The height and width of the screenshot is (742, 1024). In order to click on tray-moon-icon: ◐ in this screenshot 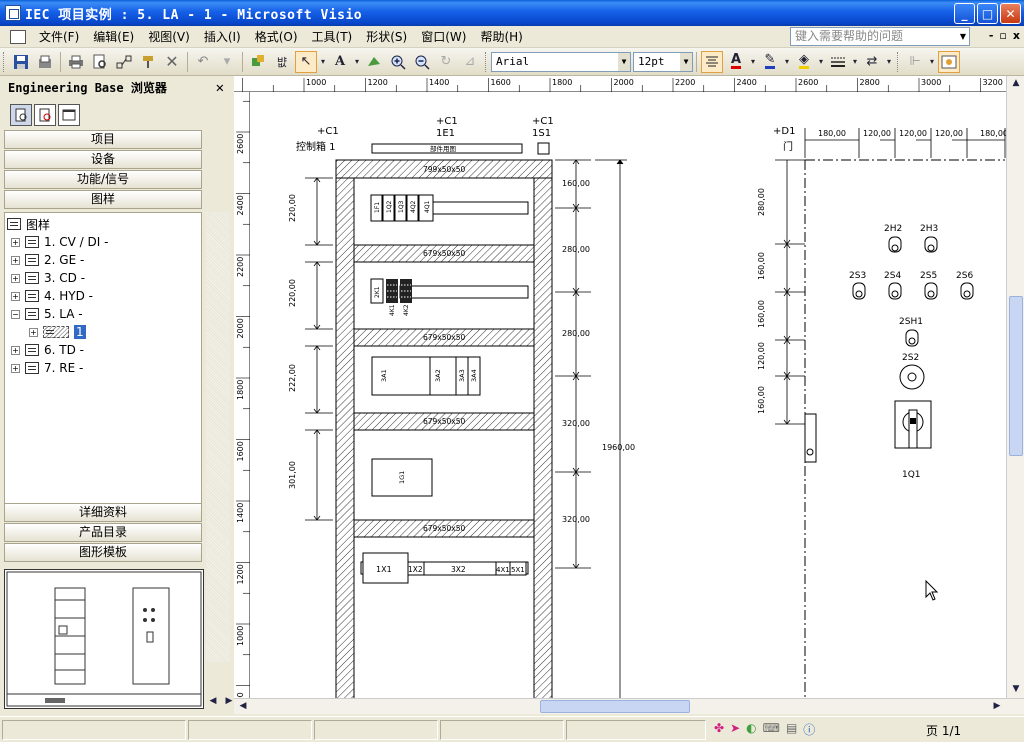, I will do `click(751, 729)`.